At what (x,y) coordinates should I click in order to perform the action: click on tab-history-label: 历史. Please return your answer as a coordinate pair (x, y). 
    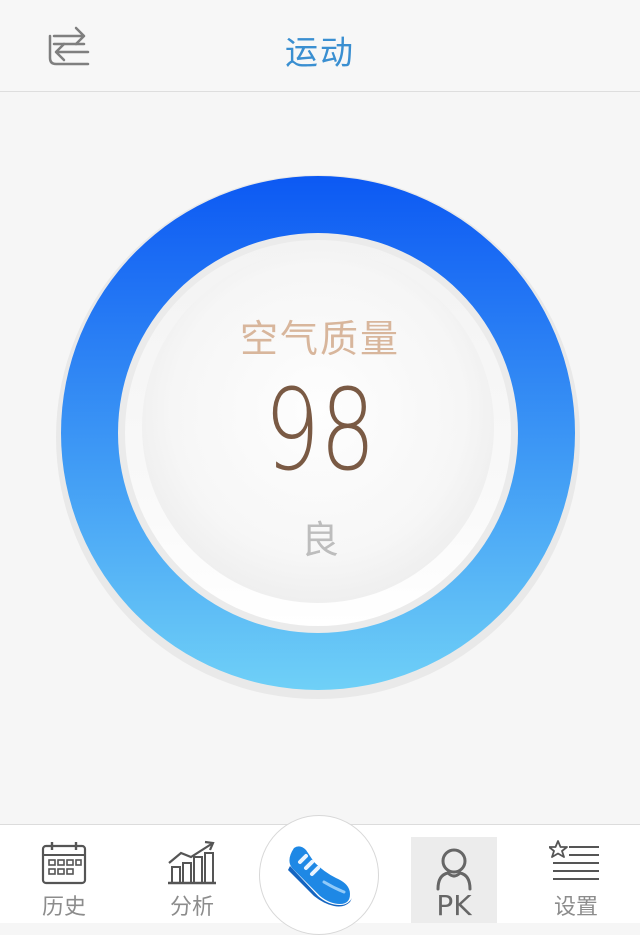
    Looking at the image, I should click on (63, 907).